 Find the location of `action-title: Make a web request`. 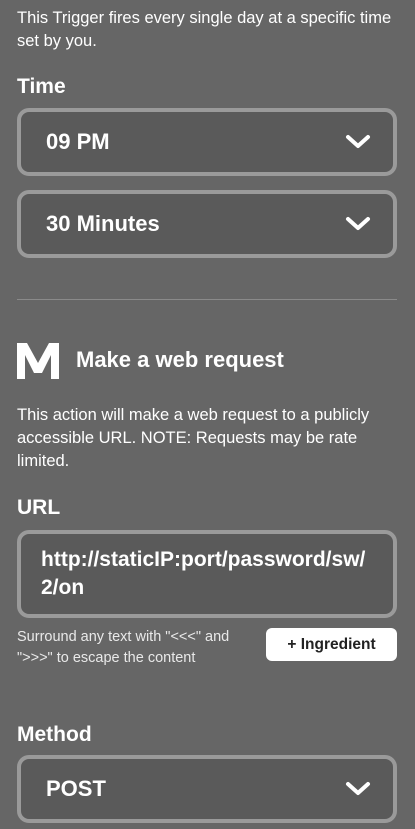

action-title: Make a web request is located at coordinates (180, 359).